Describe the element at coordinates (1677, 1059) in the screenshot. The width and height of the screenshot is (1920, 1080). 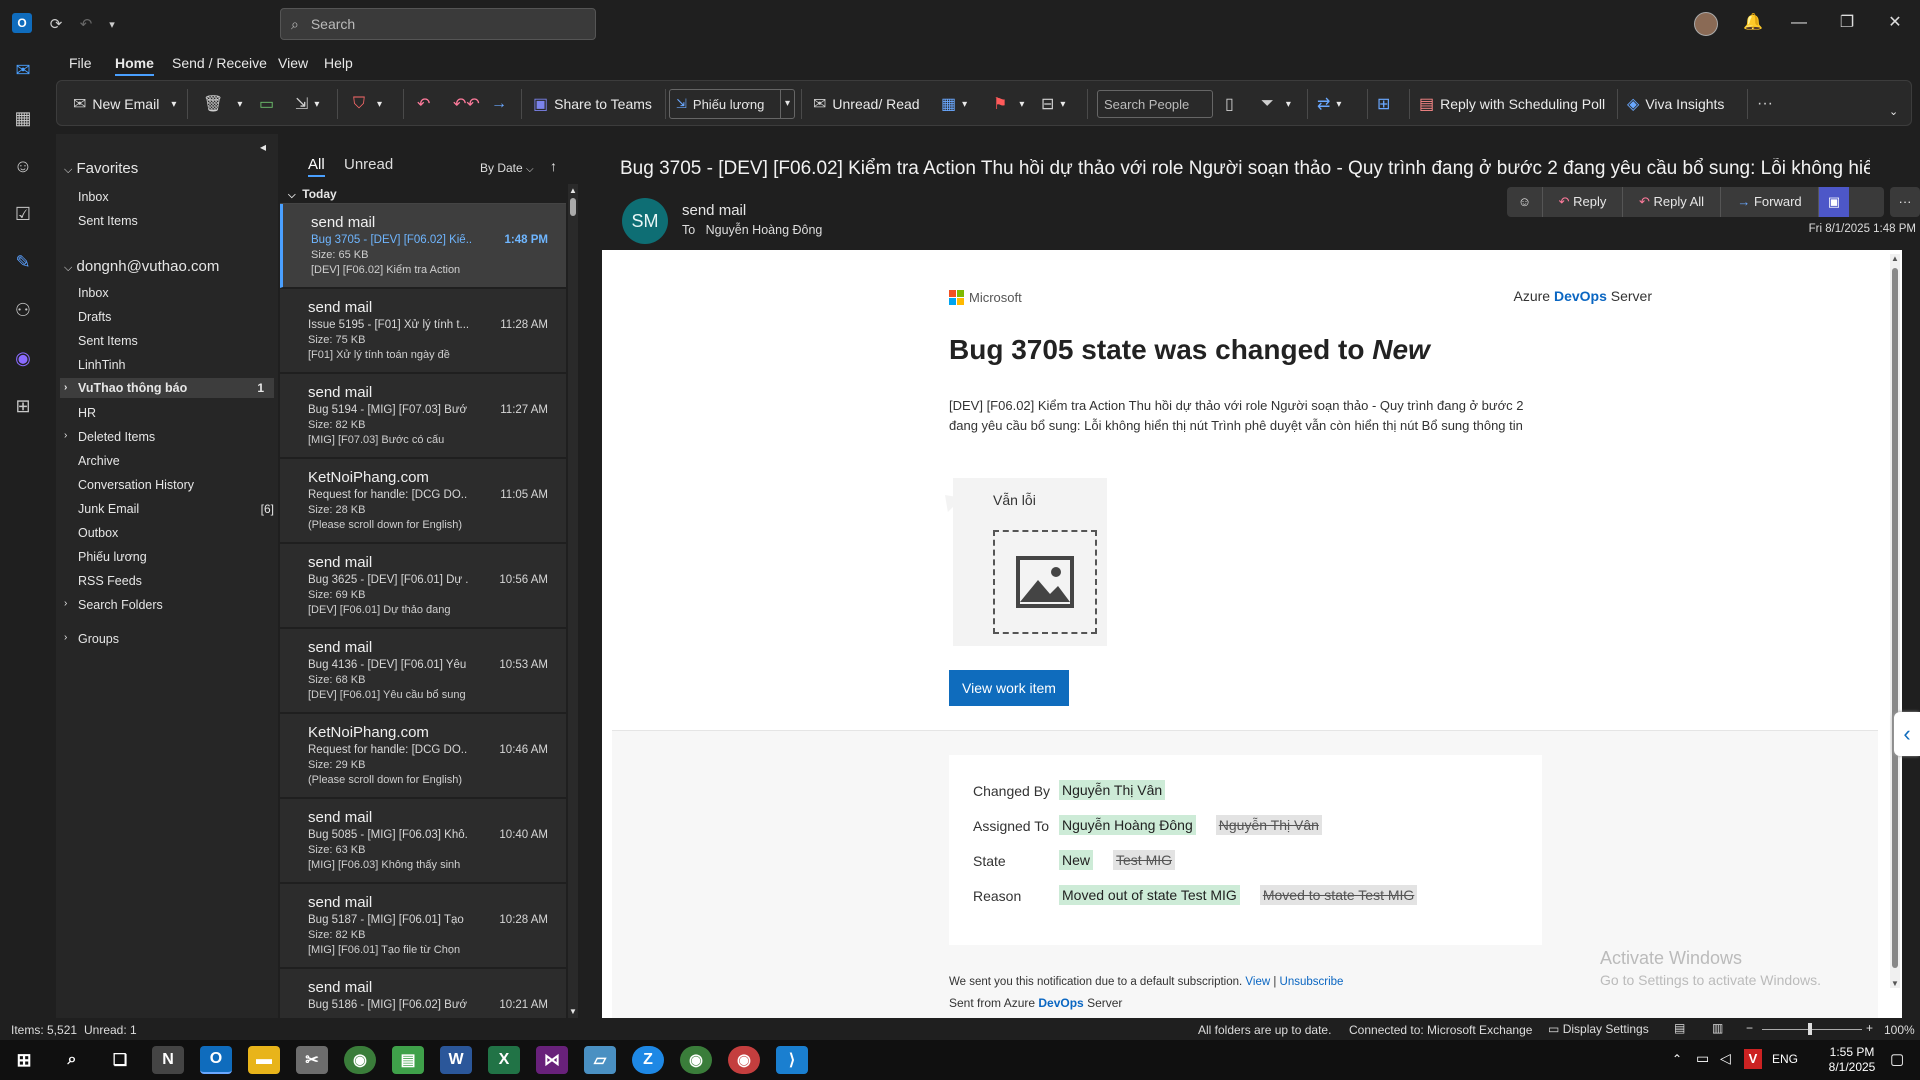
I see `tray-chevron-icon: ⌃` at that location.